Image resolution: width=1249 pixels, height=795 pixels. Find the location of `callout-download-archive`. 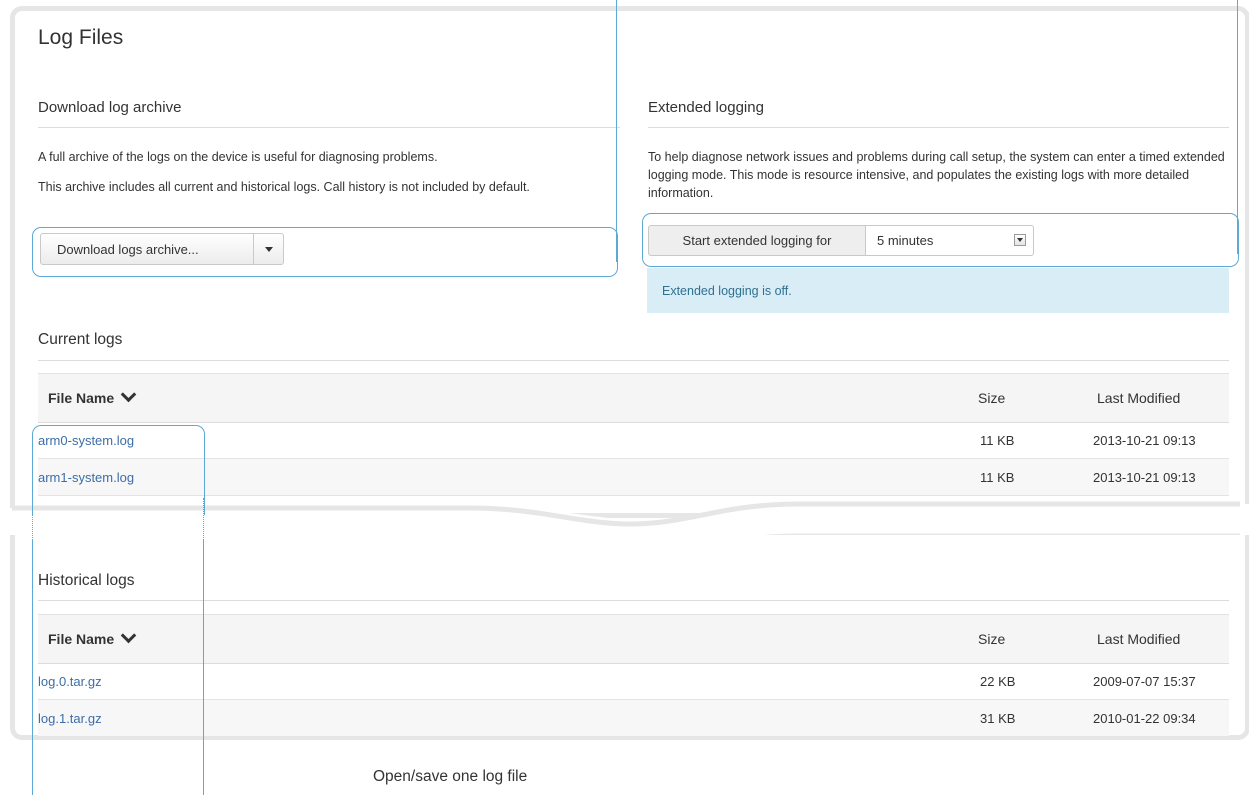

callout-download-archive is located at coordinates (325, 252).